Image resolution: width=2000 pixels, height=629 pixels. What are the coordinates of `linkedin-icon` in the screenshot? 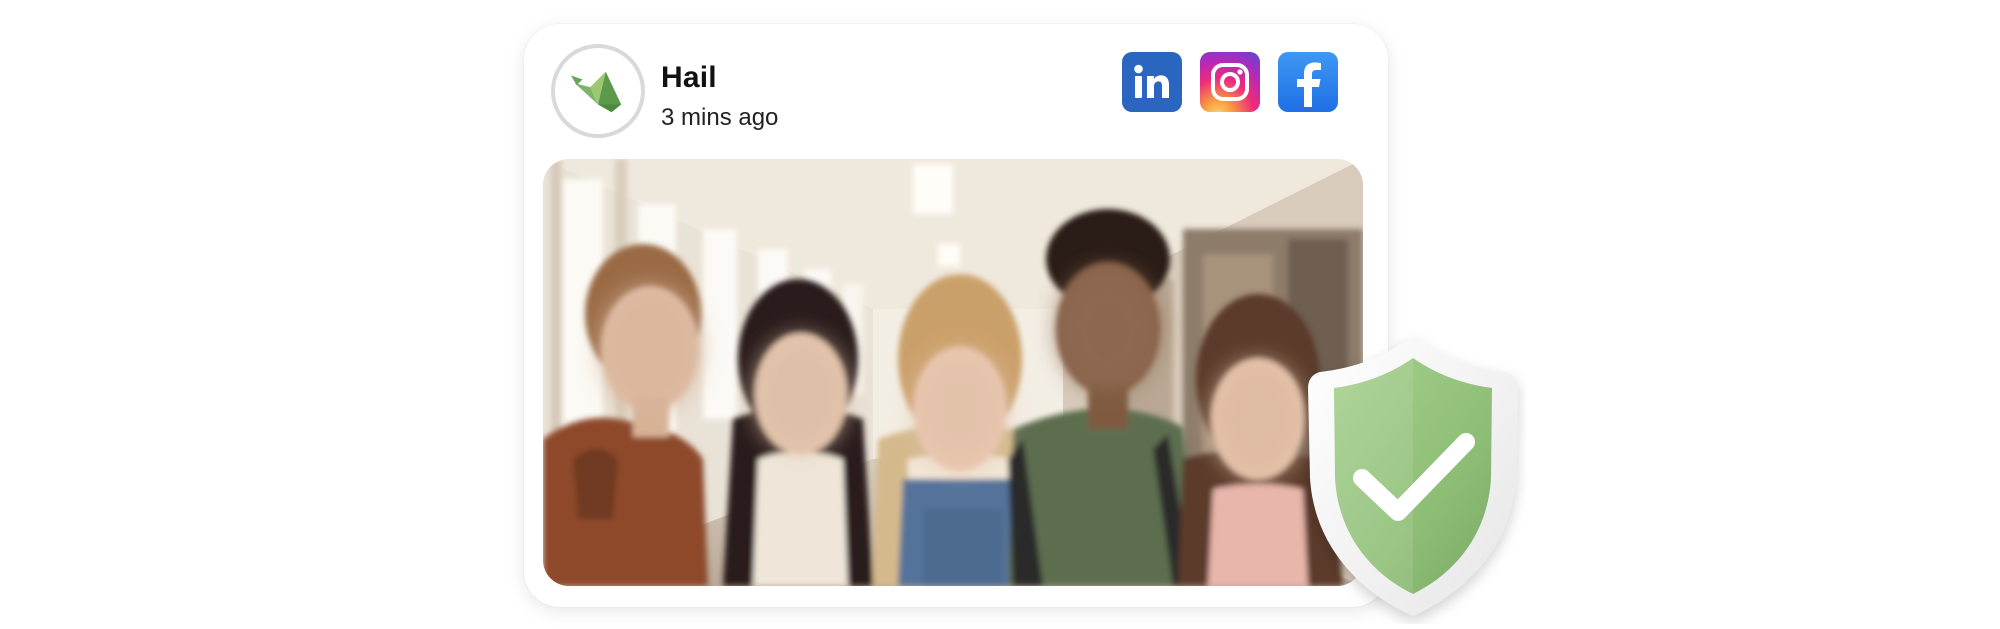 It's located at (1151, 81).